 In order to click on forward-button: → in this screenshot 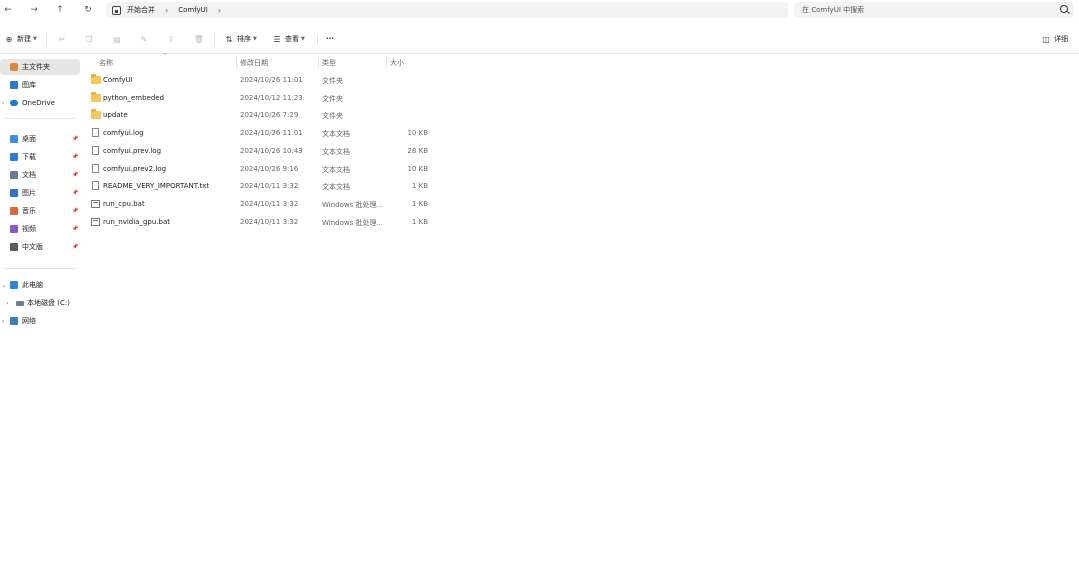, I will do `click(34, 10)`.